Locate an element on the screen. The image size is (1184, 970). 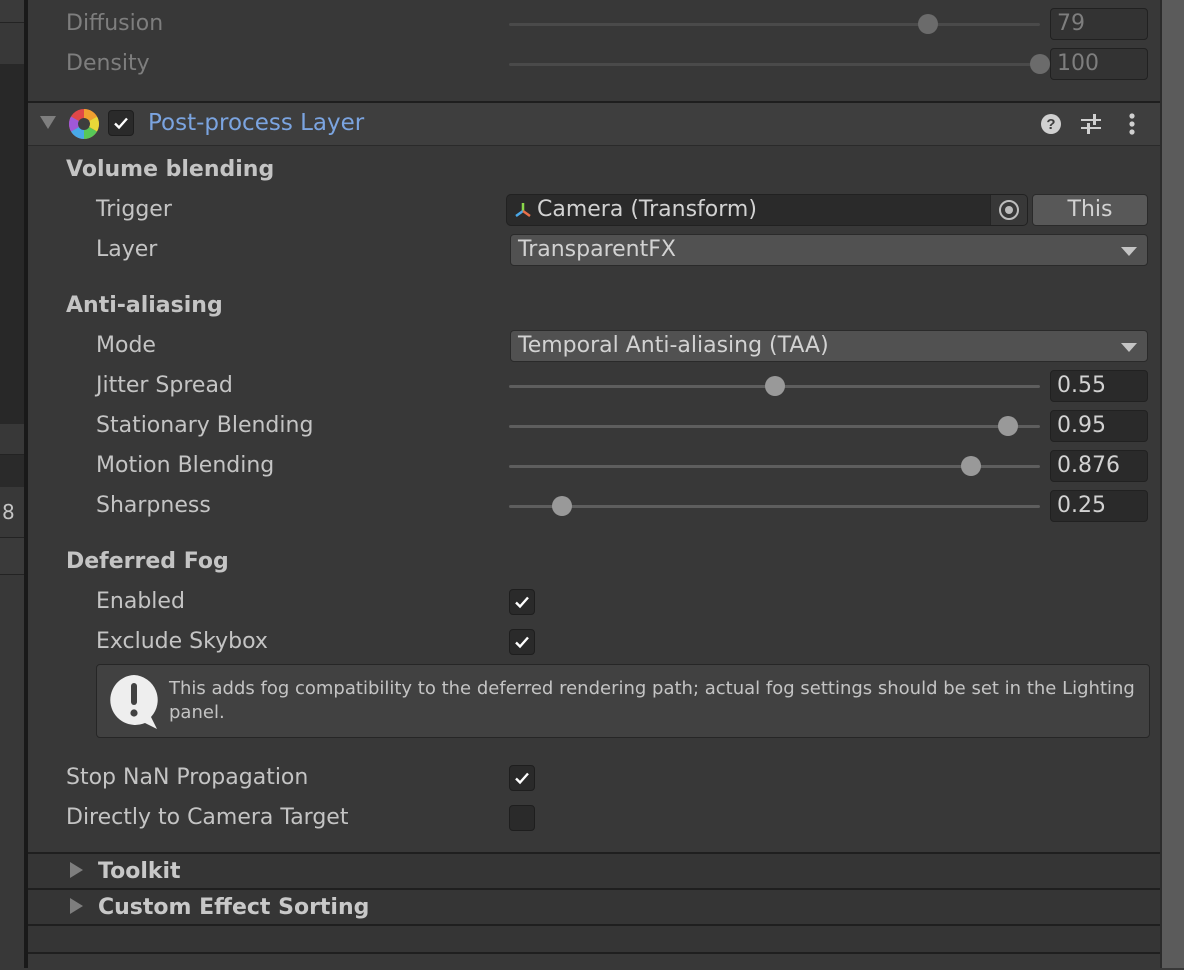
mode-row: Mode Temporal Anti-aliasing (TAA) is located at coordinates (594, 346).